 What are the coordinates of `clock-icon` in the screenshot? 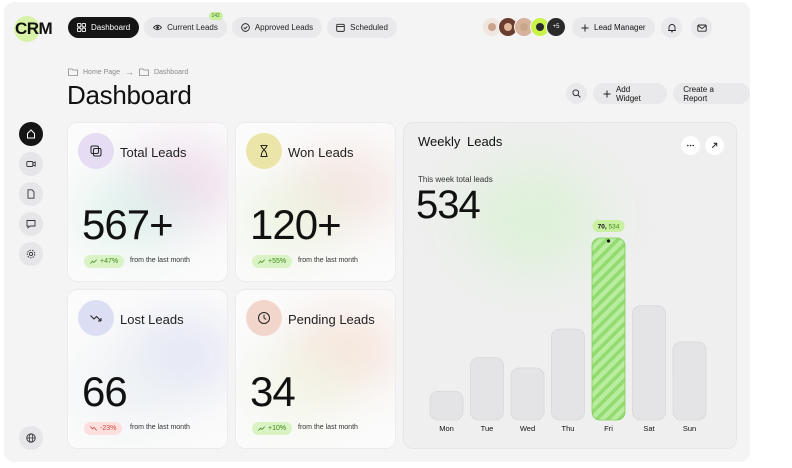 It's located at (264, 318).